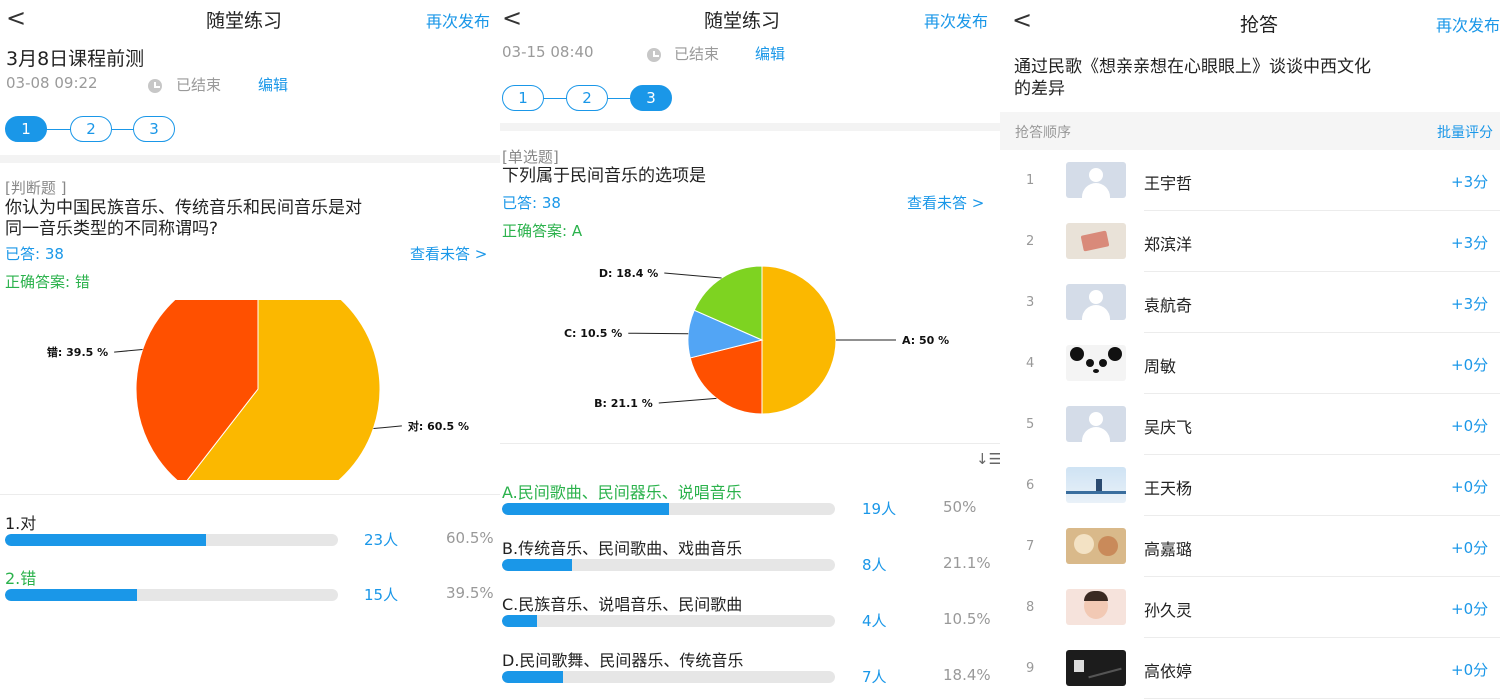 The width and height of the screenshot is (1500, 700). I want to click on rank-row: 9 高依婷 +0分, so click(1250, 668).